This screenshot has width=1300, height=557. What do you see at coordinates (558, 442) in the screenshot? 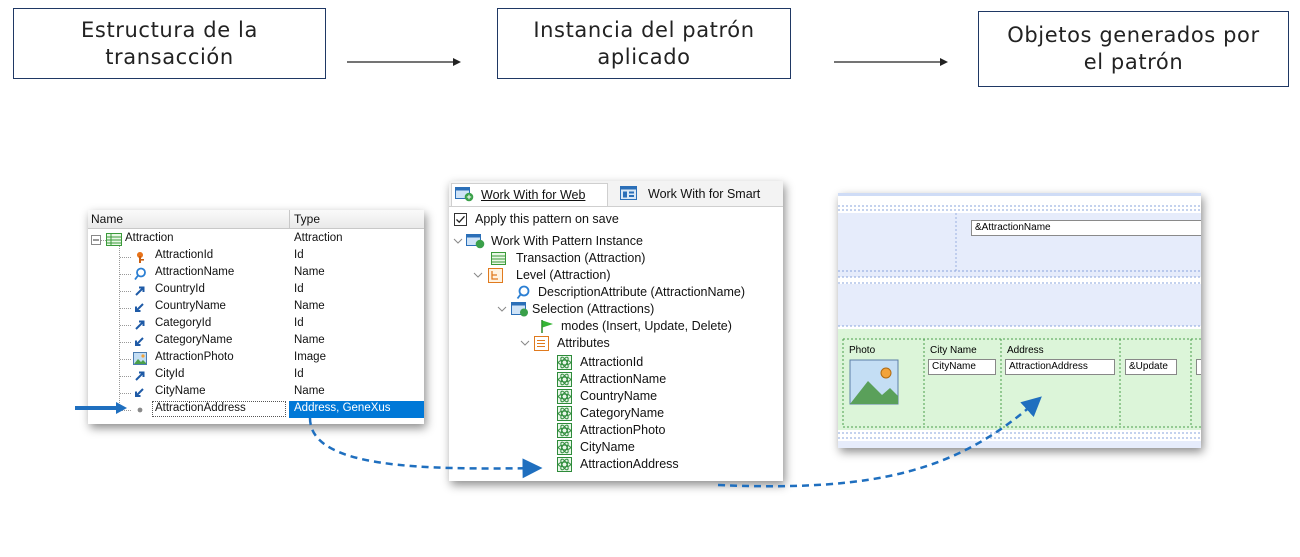
I see `connector-layer` at bounding box center [558, 442].